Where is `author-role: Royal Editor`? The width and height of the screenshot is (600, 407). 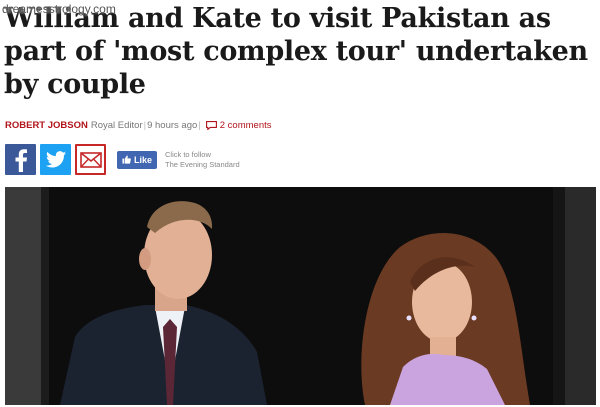
author-role: Royal Editor is located at coordinates (116, 125).